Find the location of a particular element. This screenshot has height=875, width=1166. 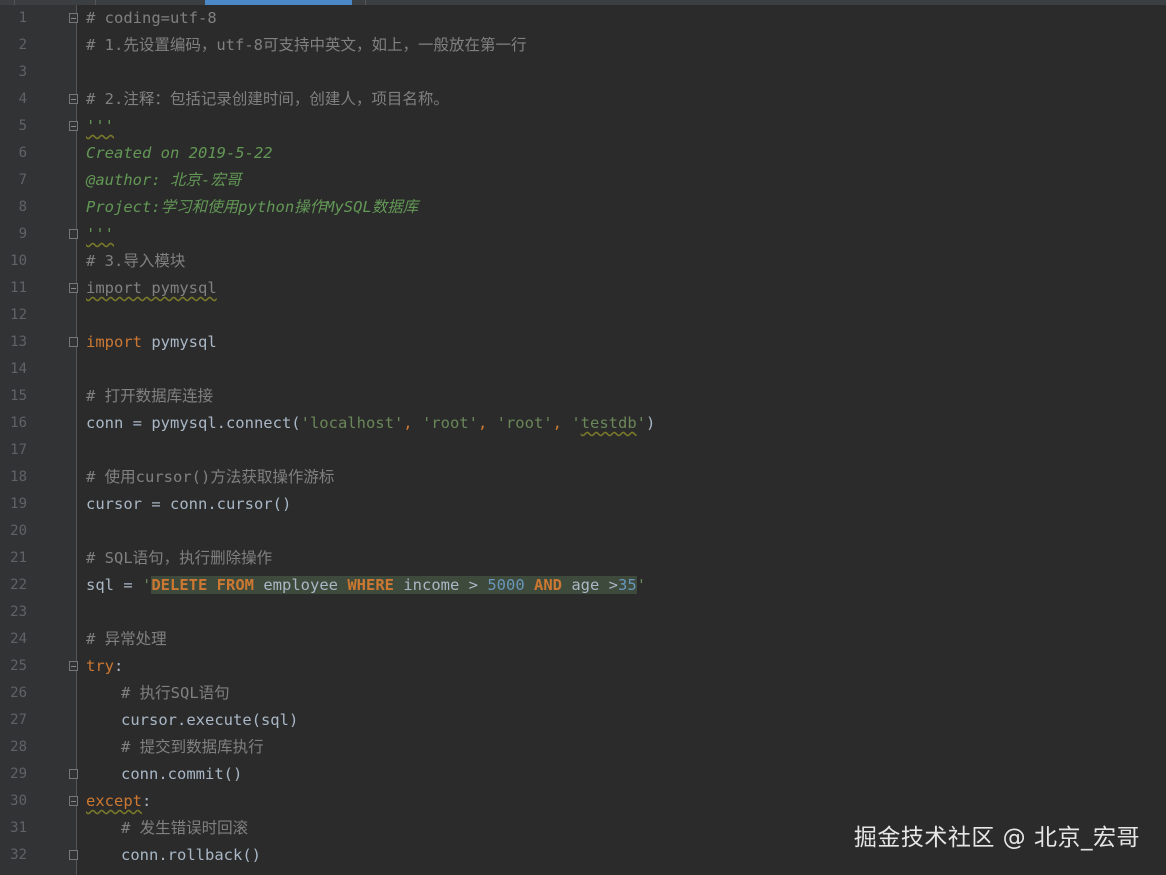

code-line: 9 ''' is located at coordinates (583, 234).